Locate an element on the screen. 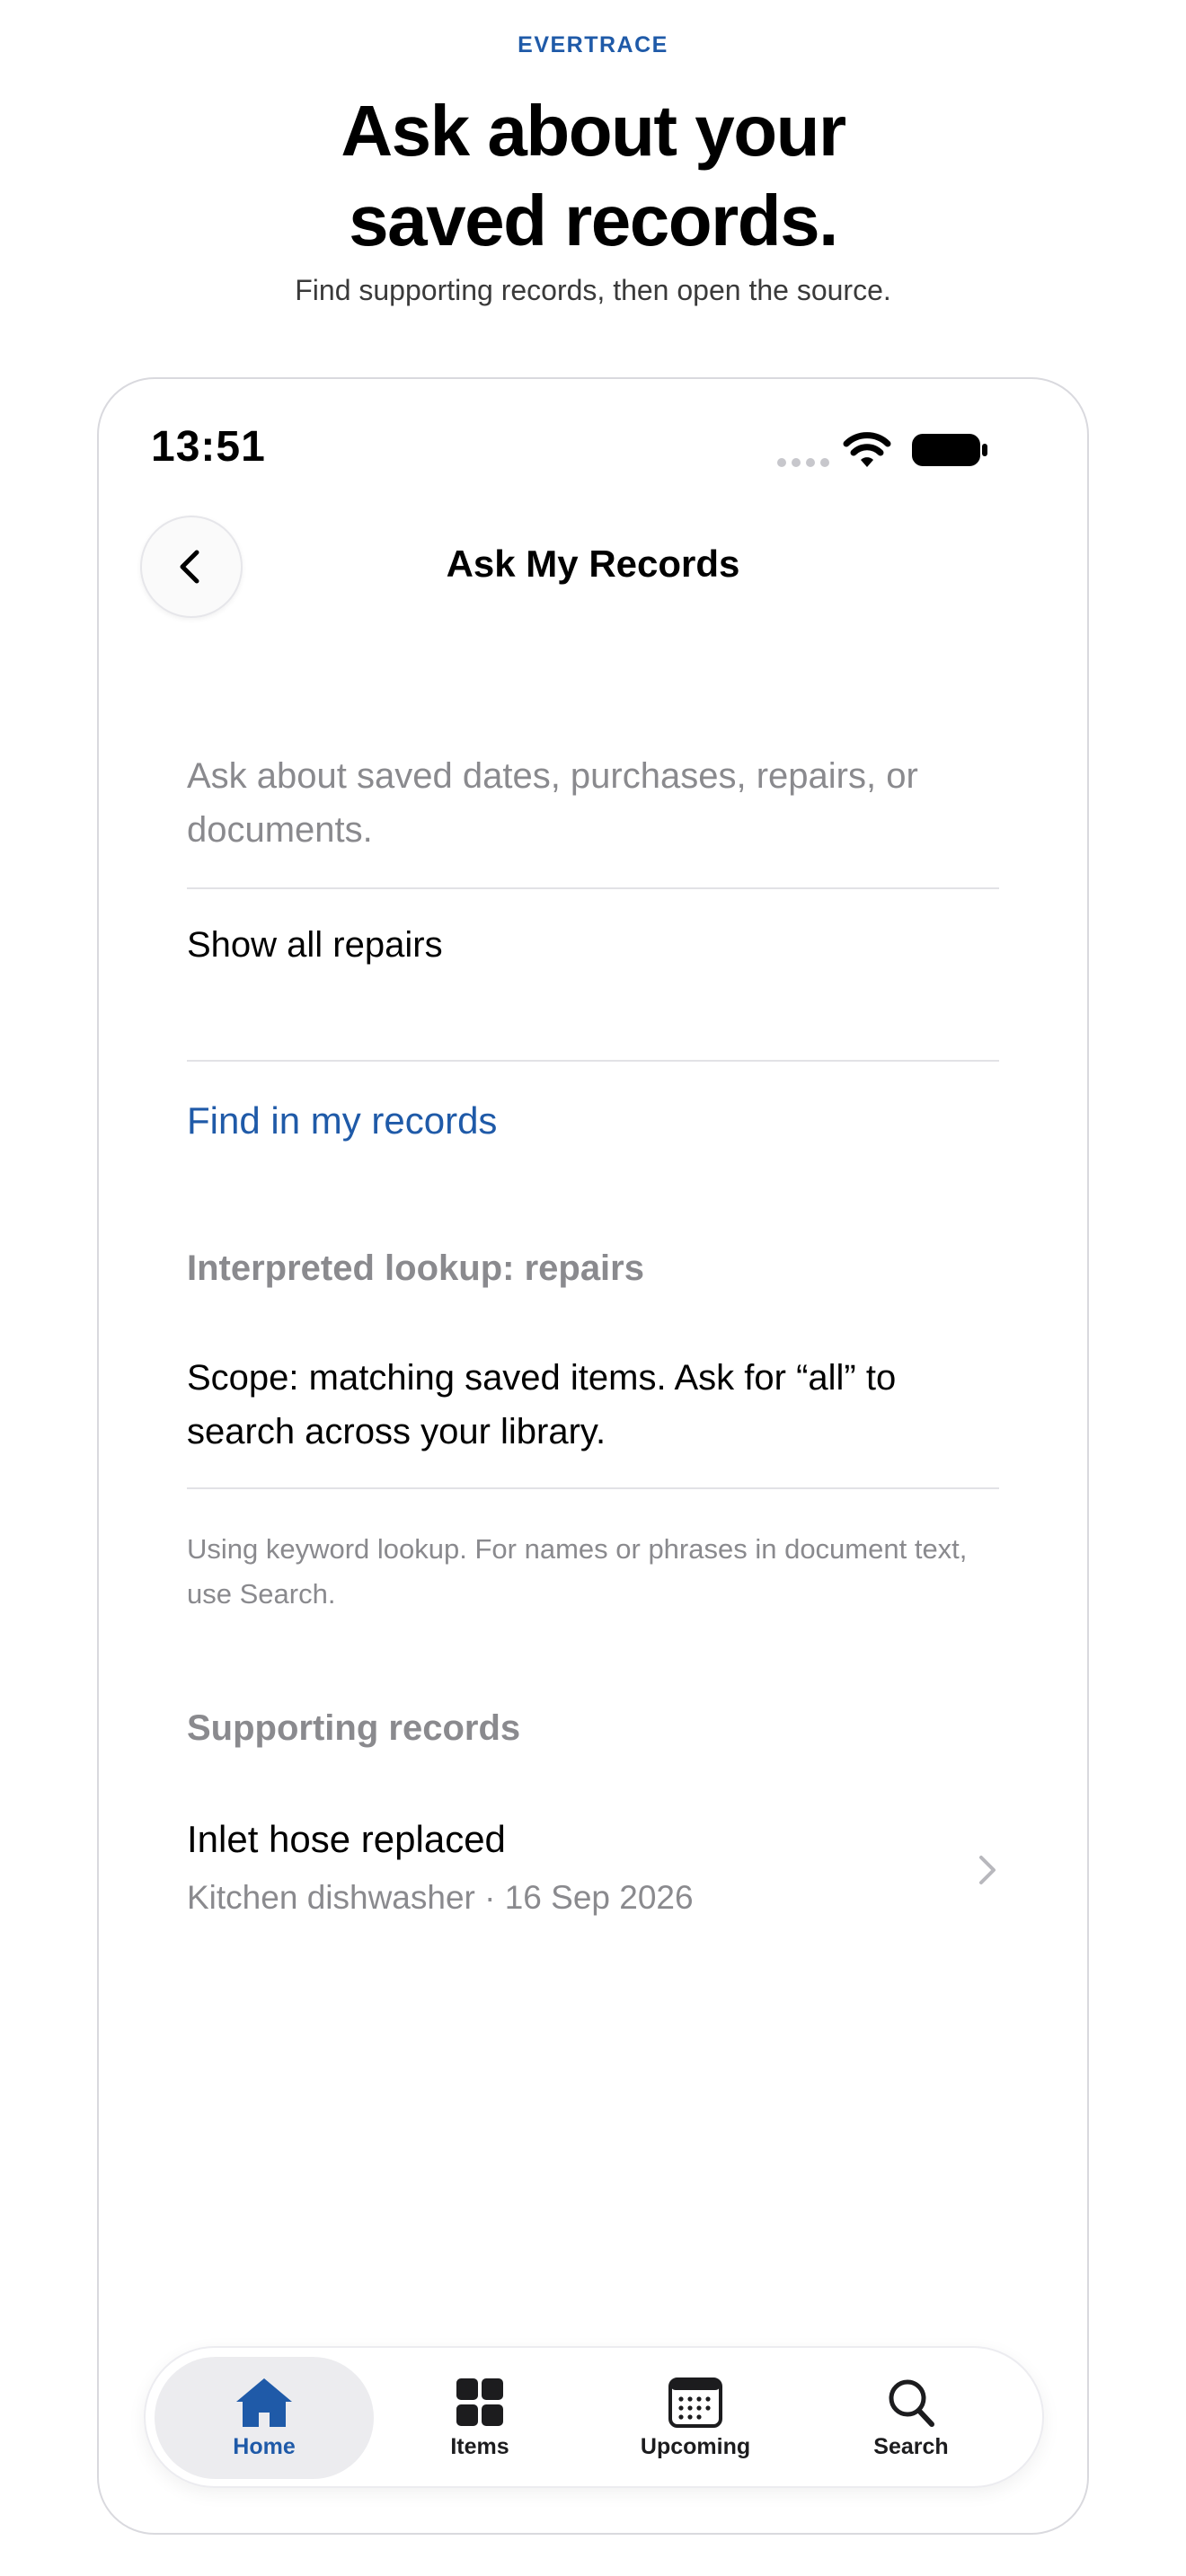  tab-label: Search is located at coordinates (911, 2446).